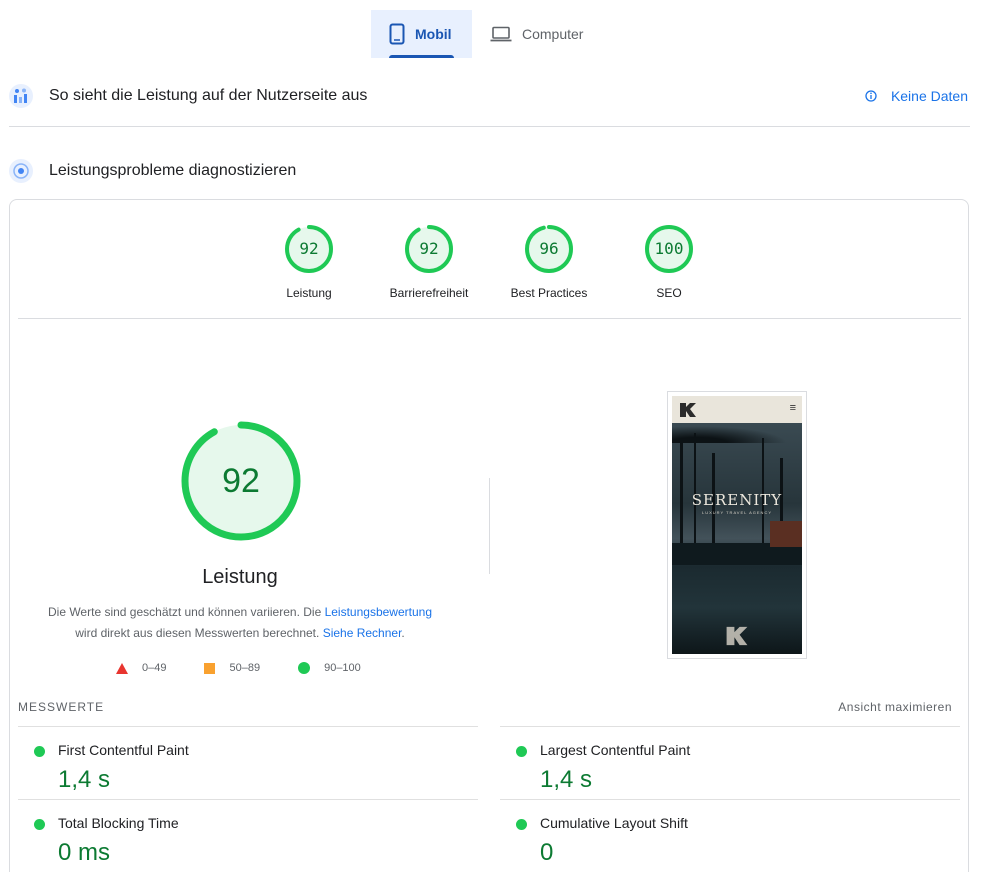  What do you see at coordinates (429, 293) in the screenshot?
I see `gauge-label: Barrierefreiheit` at bounding box center [429, 293].